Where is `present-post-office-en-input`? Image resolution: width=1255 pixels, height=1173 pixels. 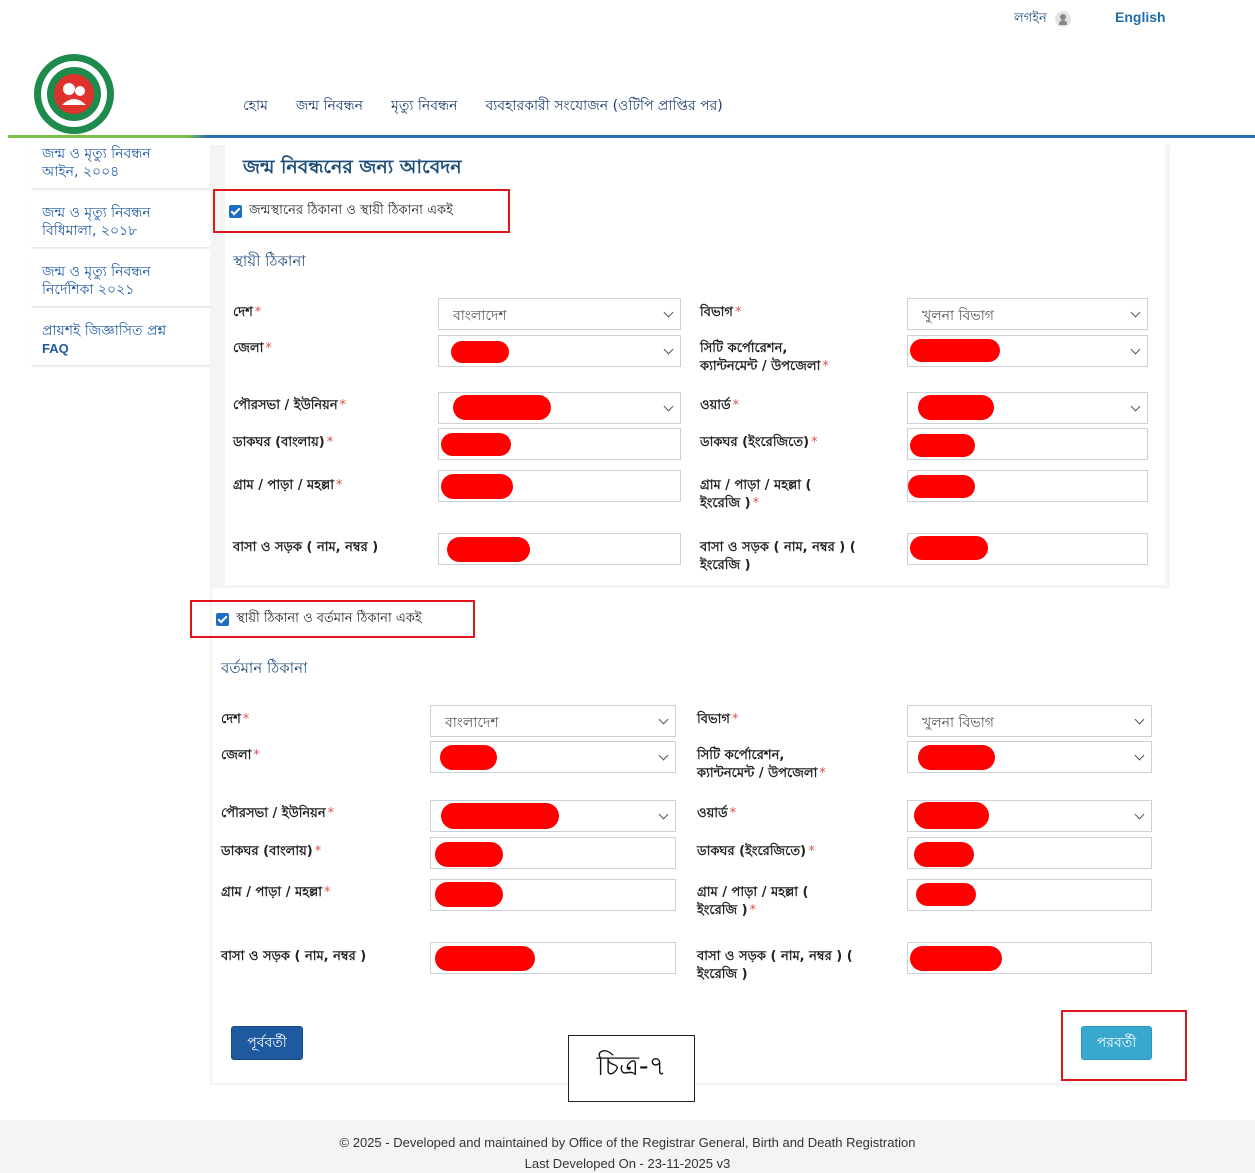 present-post-office-en-input is located at coordinates (1029, 853).